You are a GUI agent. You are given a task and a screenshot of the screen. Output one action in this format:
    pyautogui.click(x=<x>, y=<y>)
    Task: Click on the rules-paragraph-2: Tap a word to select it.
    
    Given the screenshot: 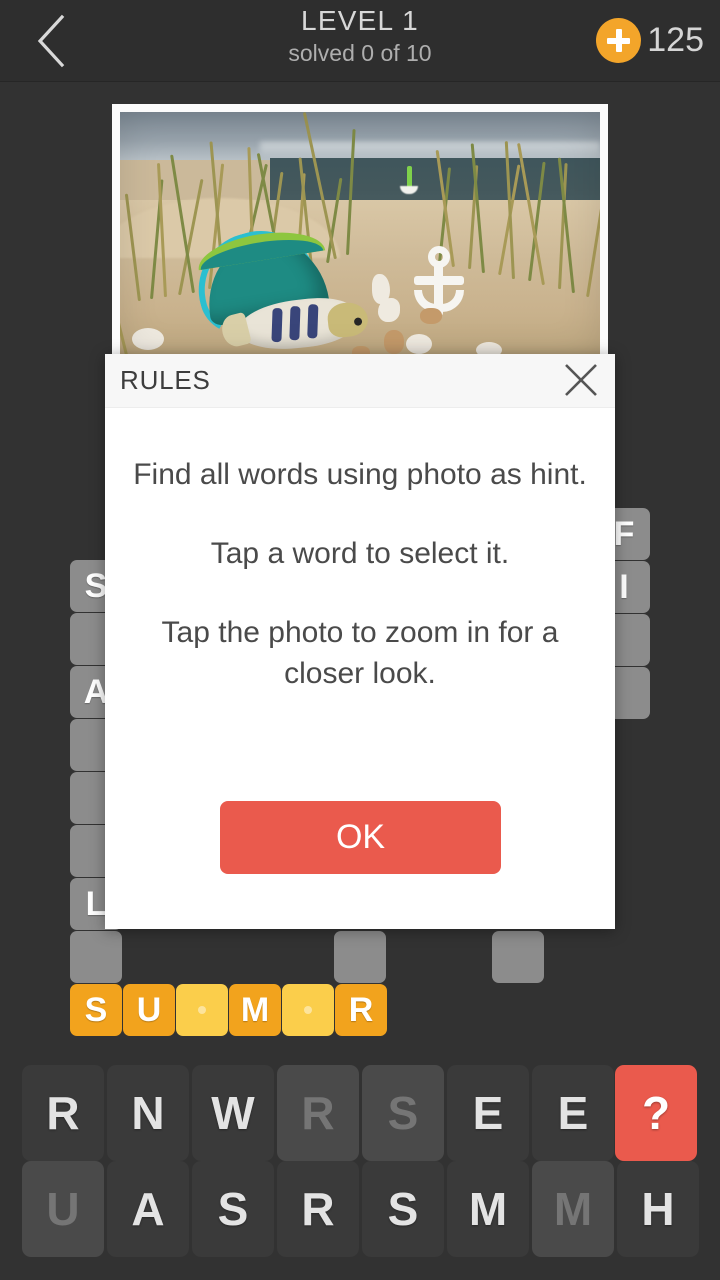 What is the action you would take?
    pyautogui.click(x=360, y=553)
    